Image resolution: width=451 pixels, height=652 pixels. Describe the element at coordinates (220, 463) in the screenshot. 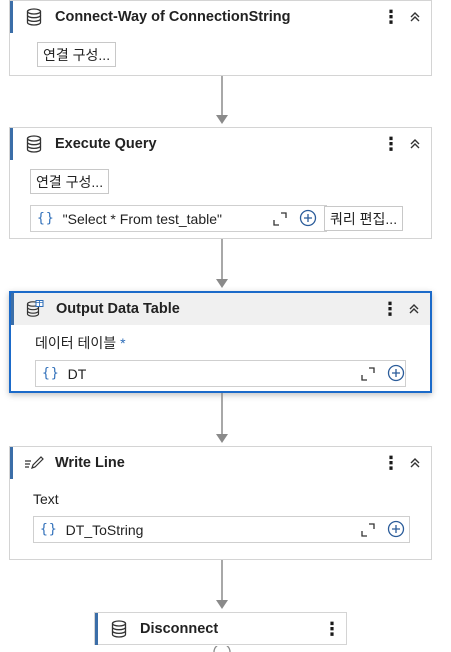

I see `activity-header: Write Line ⋮` at that location.